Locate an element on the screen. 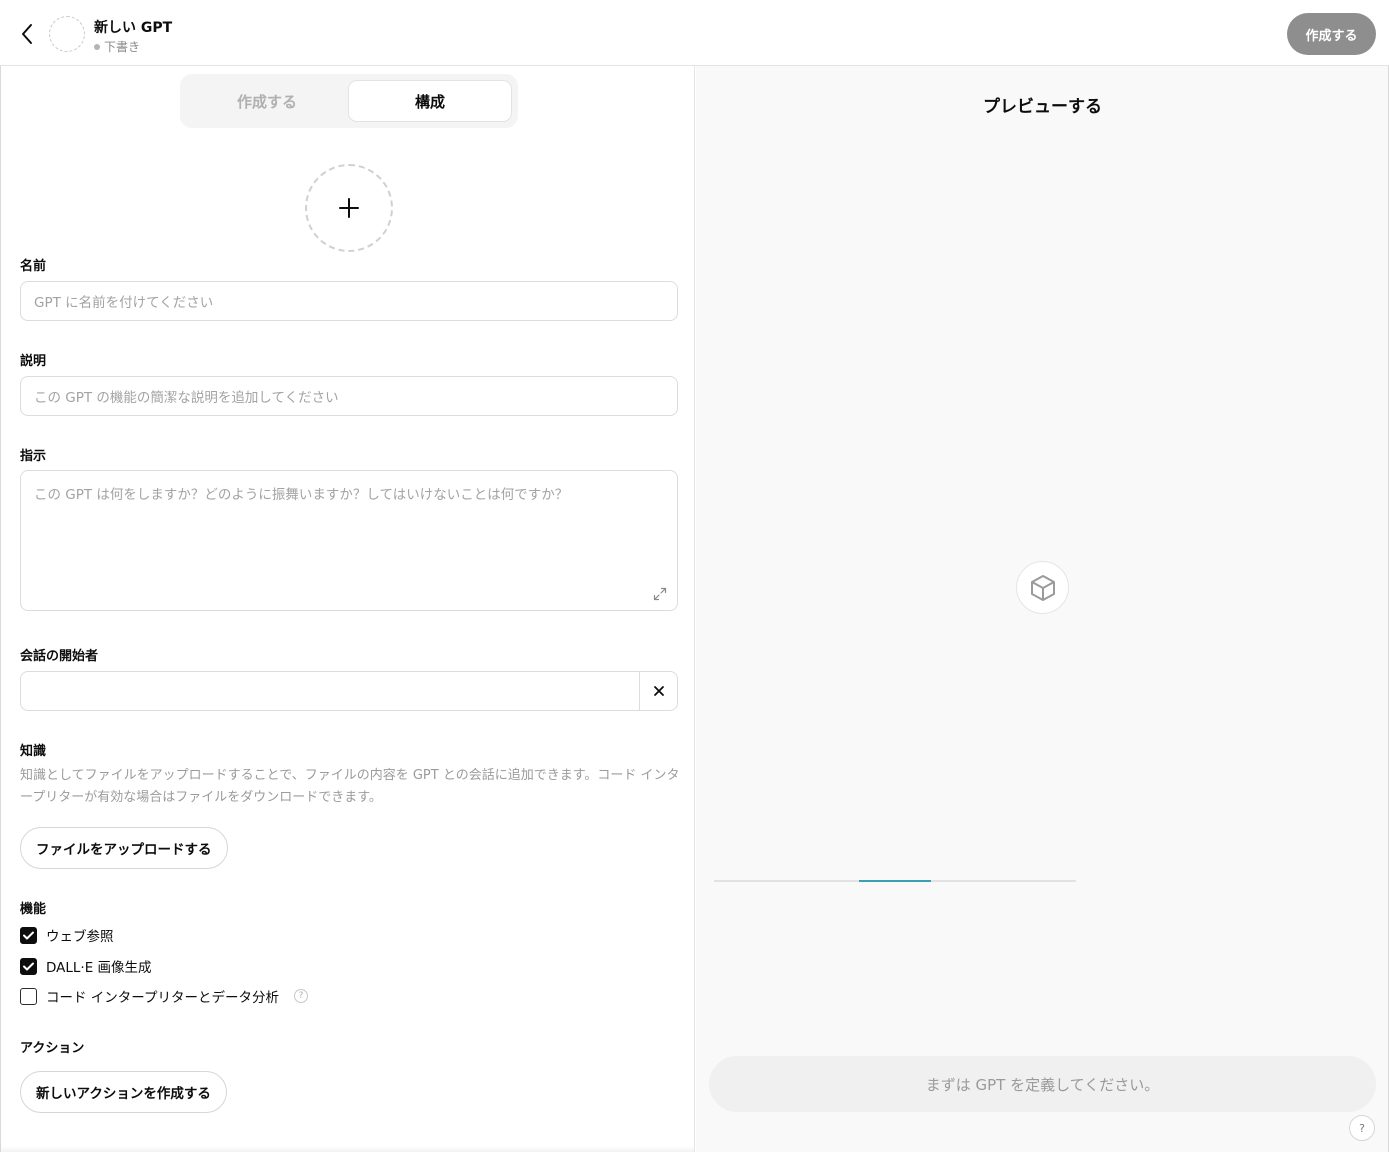 The width and height of the screenshot is (1389, 1152). web-browsing-checkbox is located at coordinates (28, 935).